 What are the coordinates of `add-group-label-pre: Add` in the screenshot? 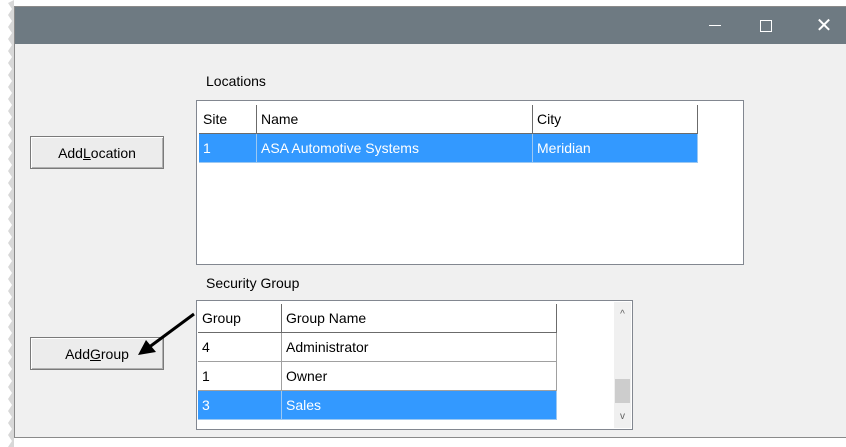 It's located at (77, 353).